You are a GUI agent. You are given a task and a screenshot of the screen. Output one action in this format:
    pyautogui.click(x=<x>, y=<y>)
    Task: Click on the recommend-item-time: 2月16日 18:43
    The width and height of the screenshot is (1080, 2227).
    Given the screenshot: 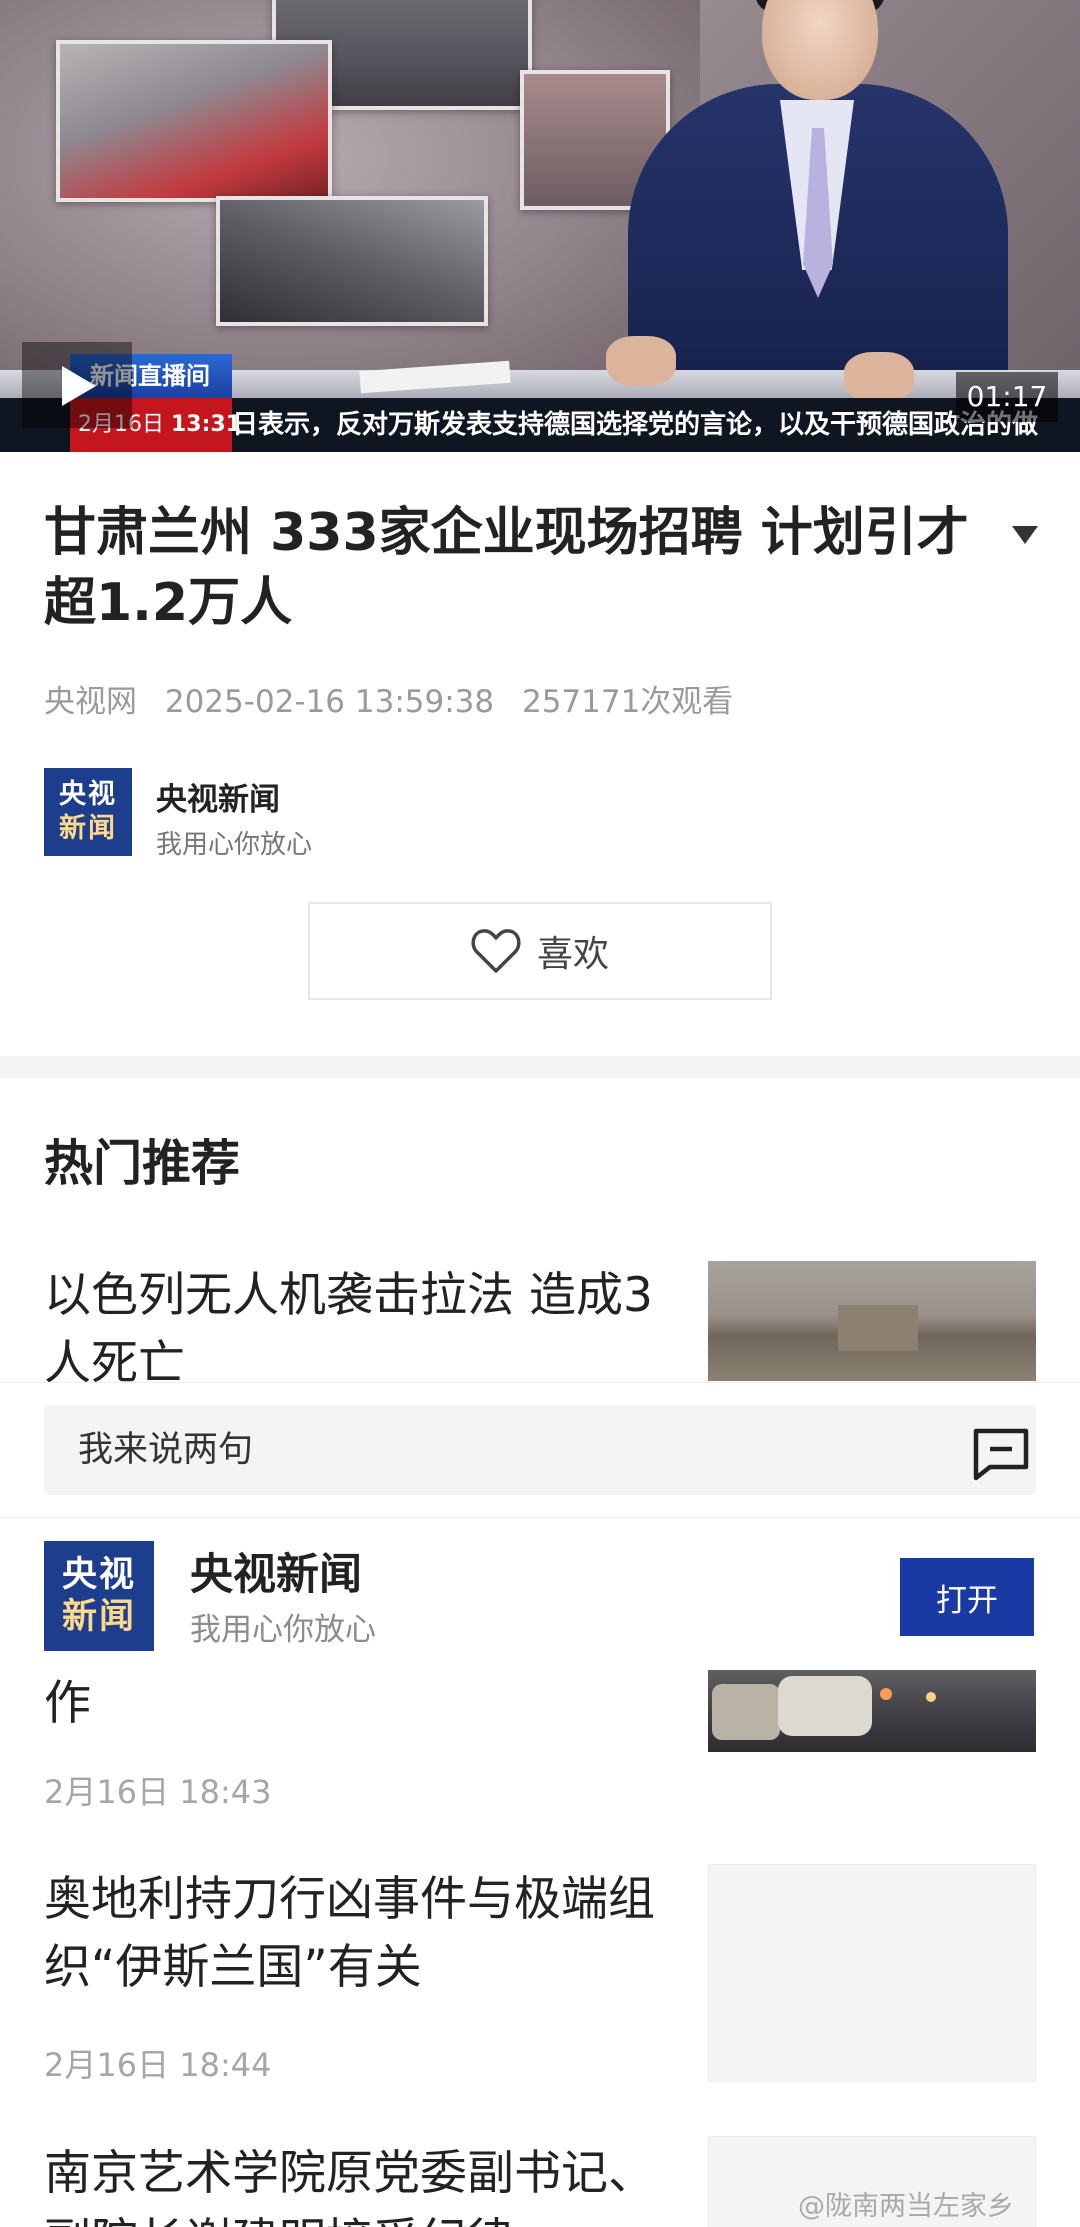 What is the action you would take?
    pyautogui.click(x=158, y=1792)
    